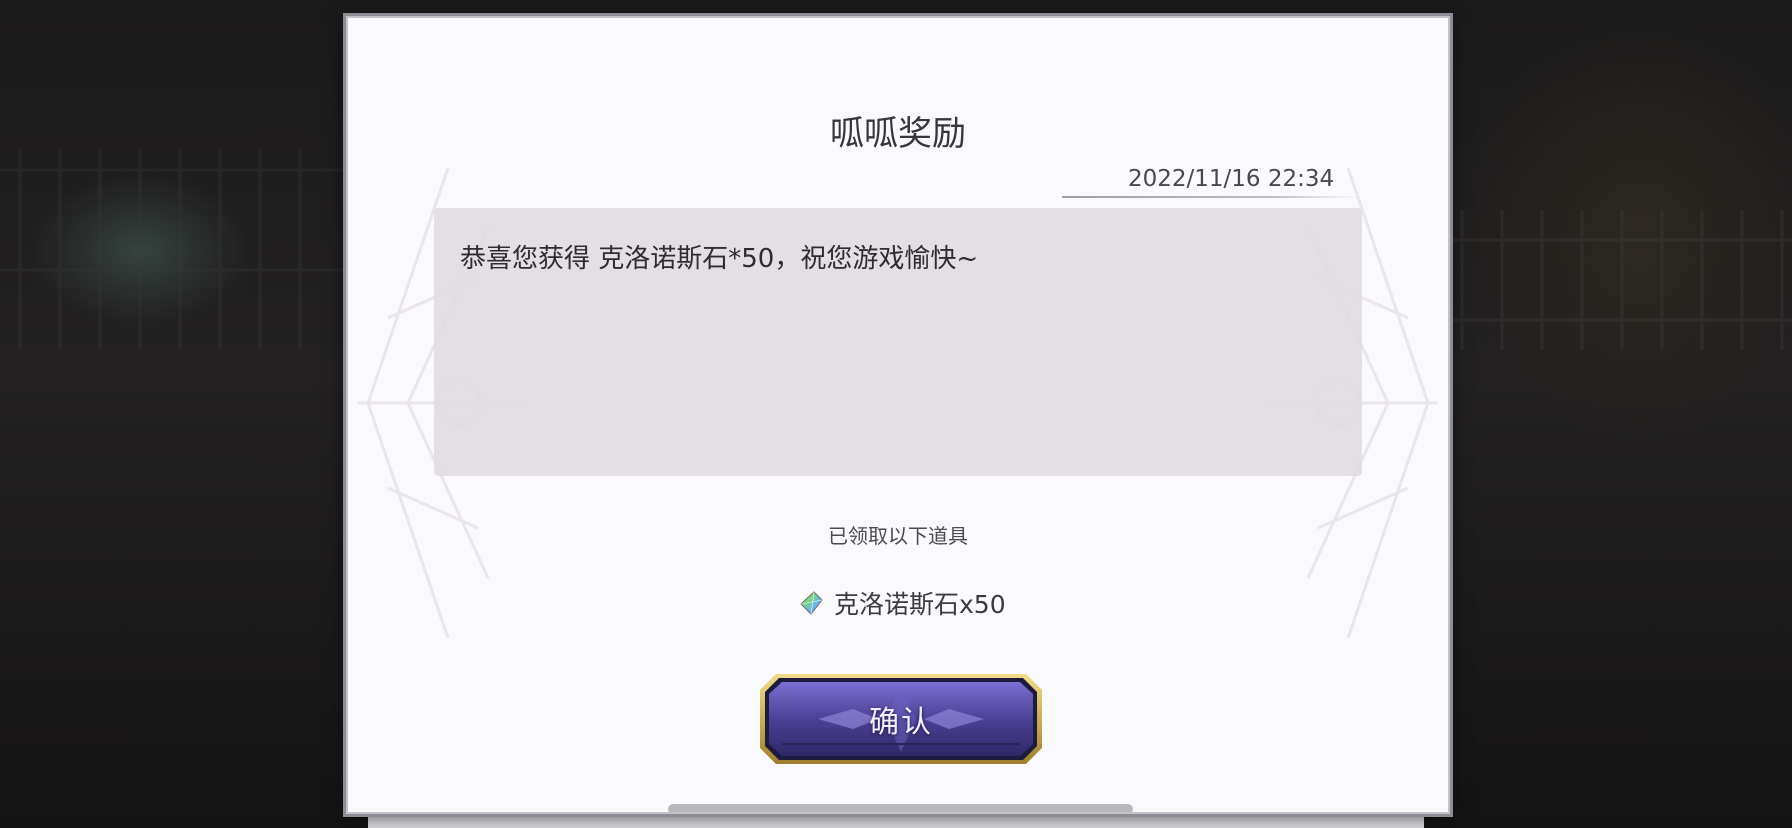  I want to click on confirm-button: 确认, so click(901, 719).